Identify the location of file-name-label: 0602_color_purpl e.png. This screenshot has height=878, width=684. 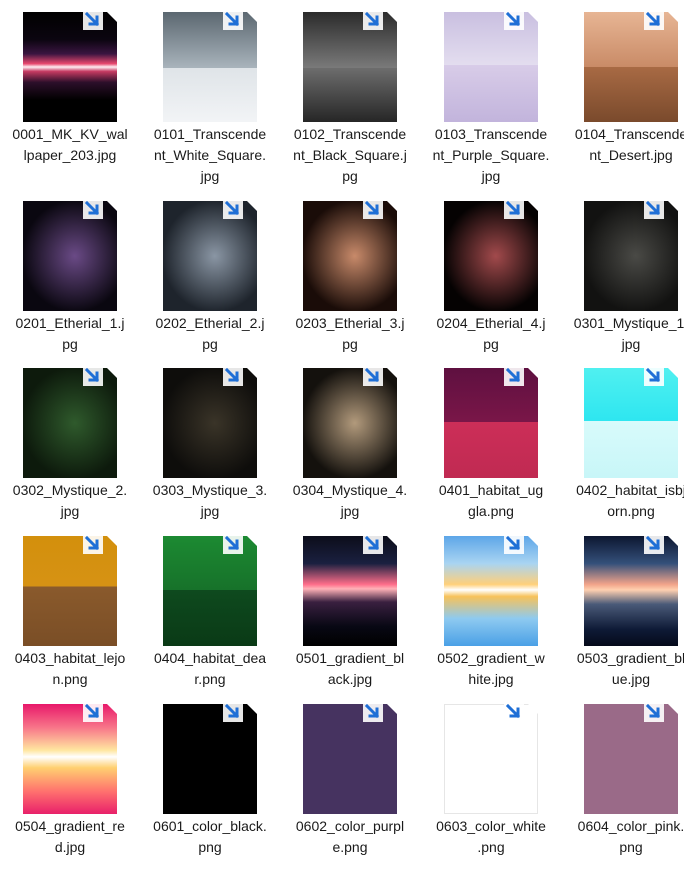
(350, 837).